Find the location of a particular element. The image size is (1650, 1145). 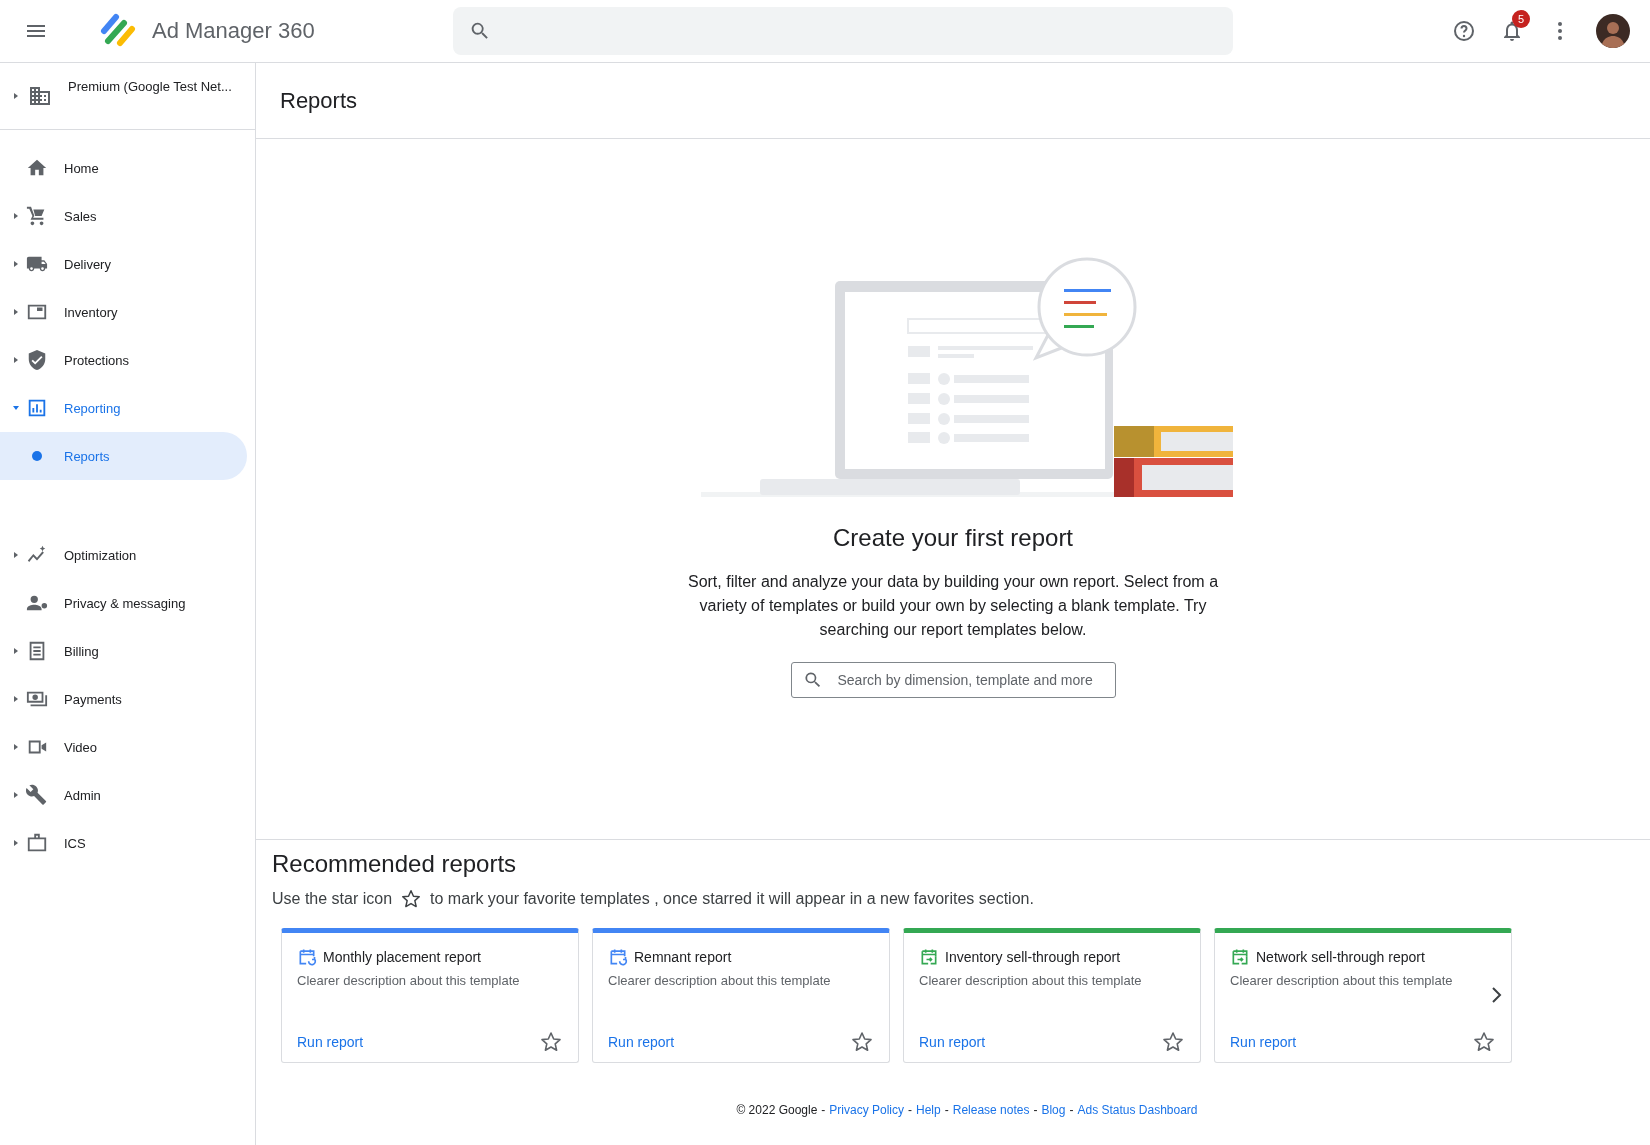

copyright-text: © 2022 Google is located at coordinates (777, 1110).